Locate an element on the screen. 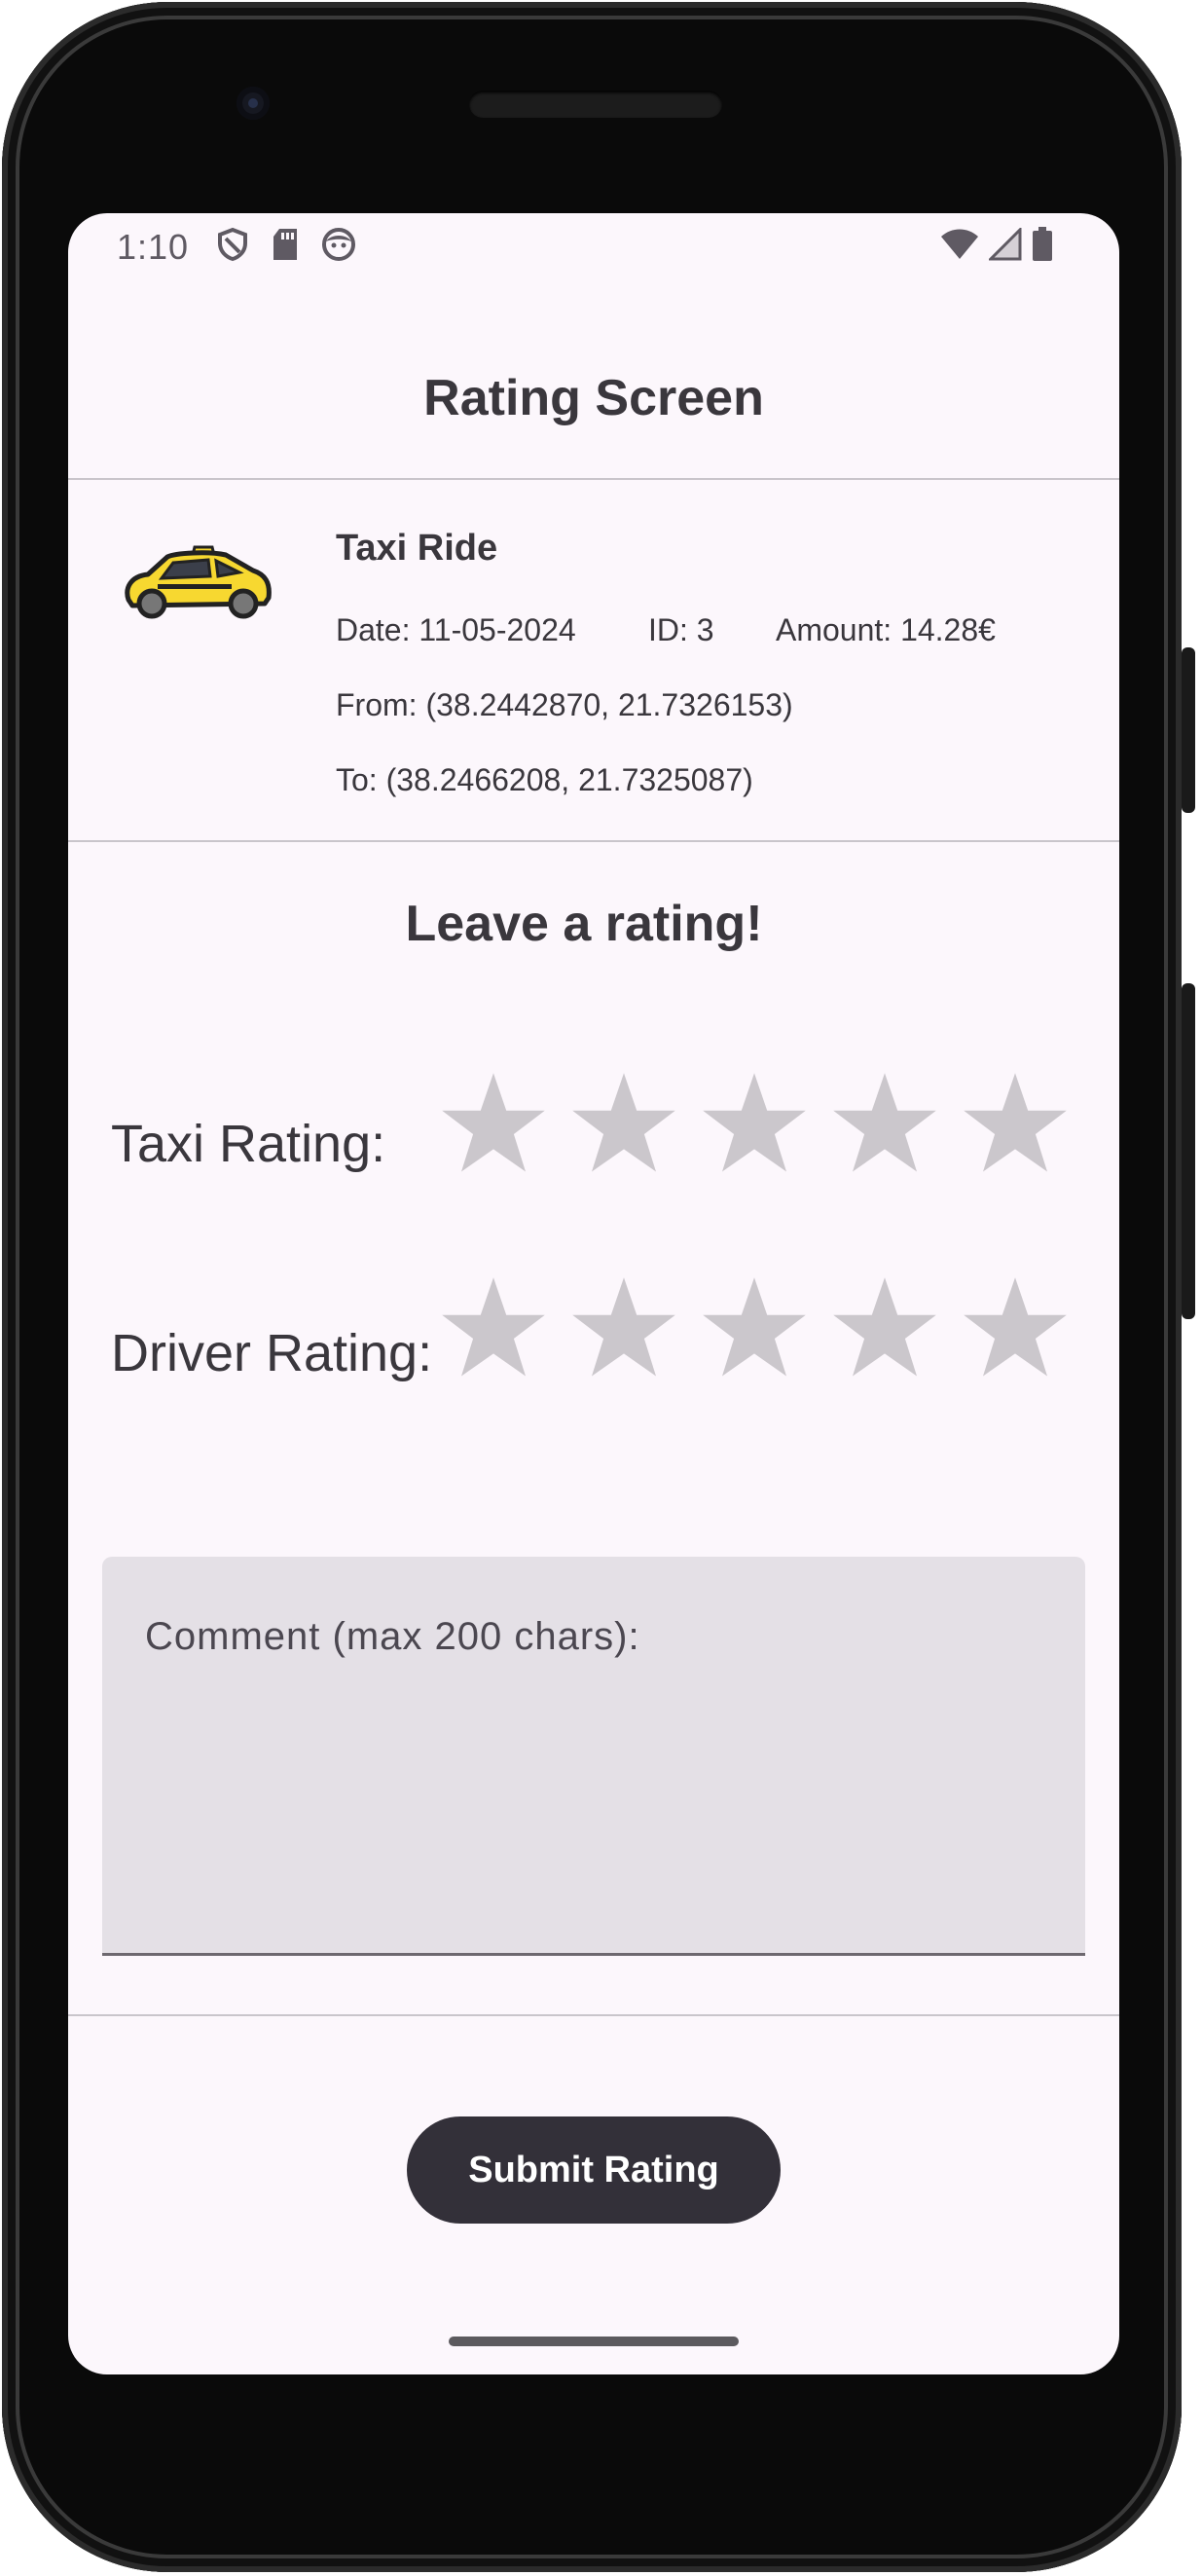 This screenshot has height=2576, width=1202. home-indicator is located at coordinates (594, 2341).